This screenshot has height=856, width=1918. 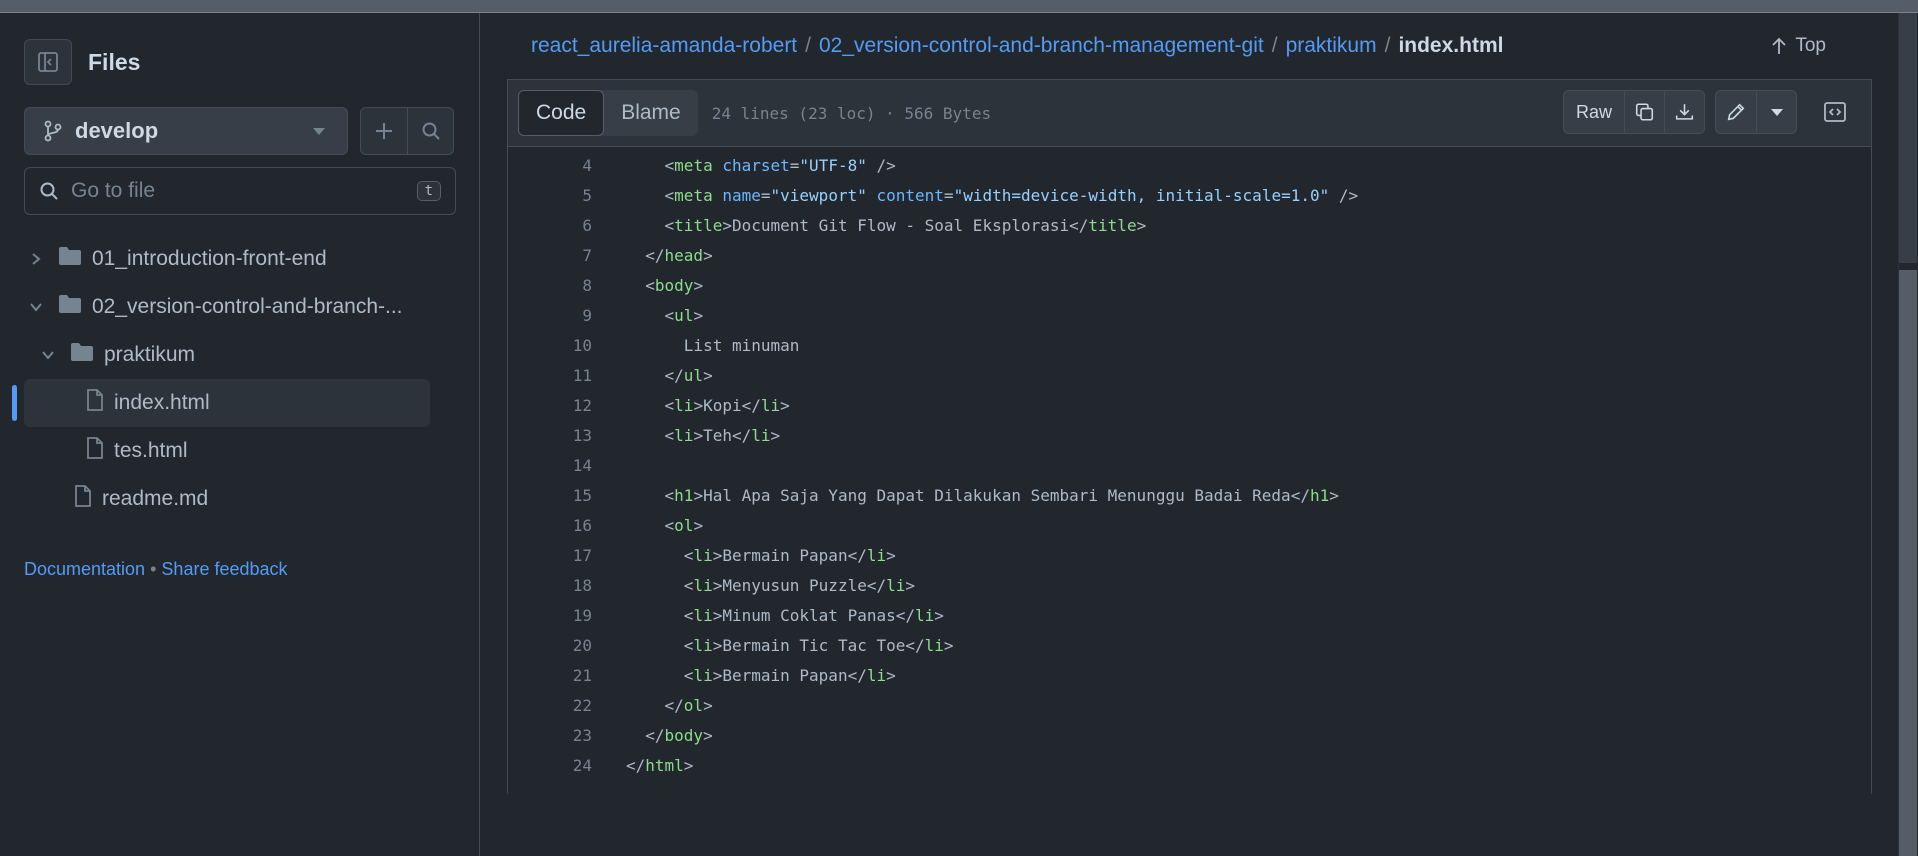 I want to click on line-number: 7, so click(x=550, y=255).